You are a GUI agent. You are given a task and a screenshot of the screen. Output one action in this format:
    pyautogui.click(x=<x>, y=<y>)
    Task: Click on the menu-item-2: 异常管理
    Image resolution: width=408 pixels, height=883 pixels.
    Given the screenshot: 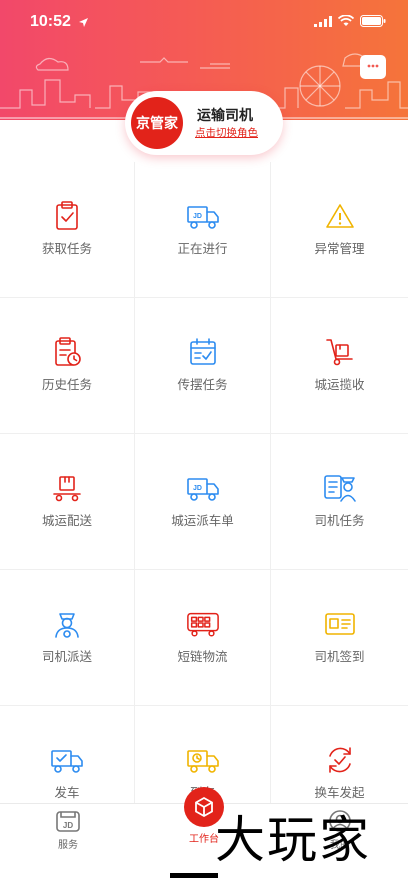 What is the action you would take?
    pyautogui.click(x=339, y=230)
    